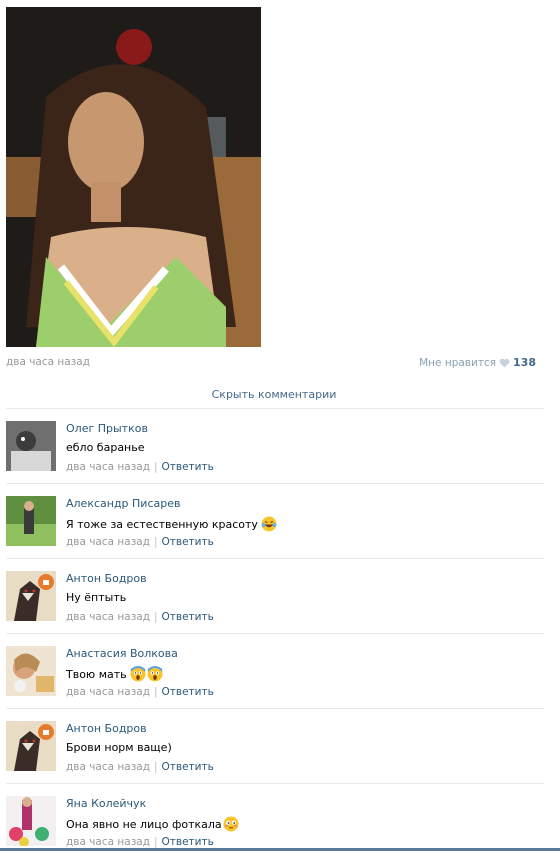 This screenshot has height=851, width=560. I want to click on comment-text: Брови норм ваще), so click(119, 747).